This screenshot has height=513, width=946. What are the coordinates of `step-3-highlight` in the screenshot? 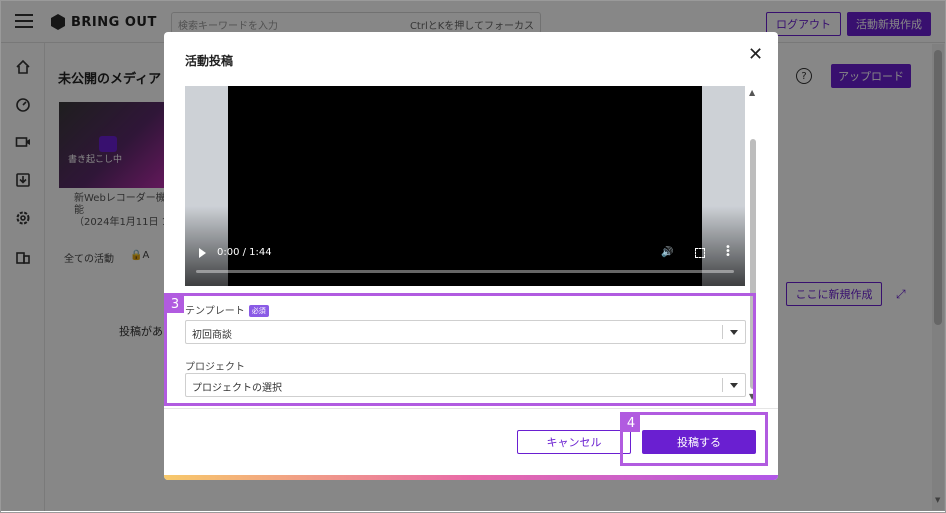 It's located at (460, 349).